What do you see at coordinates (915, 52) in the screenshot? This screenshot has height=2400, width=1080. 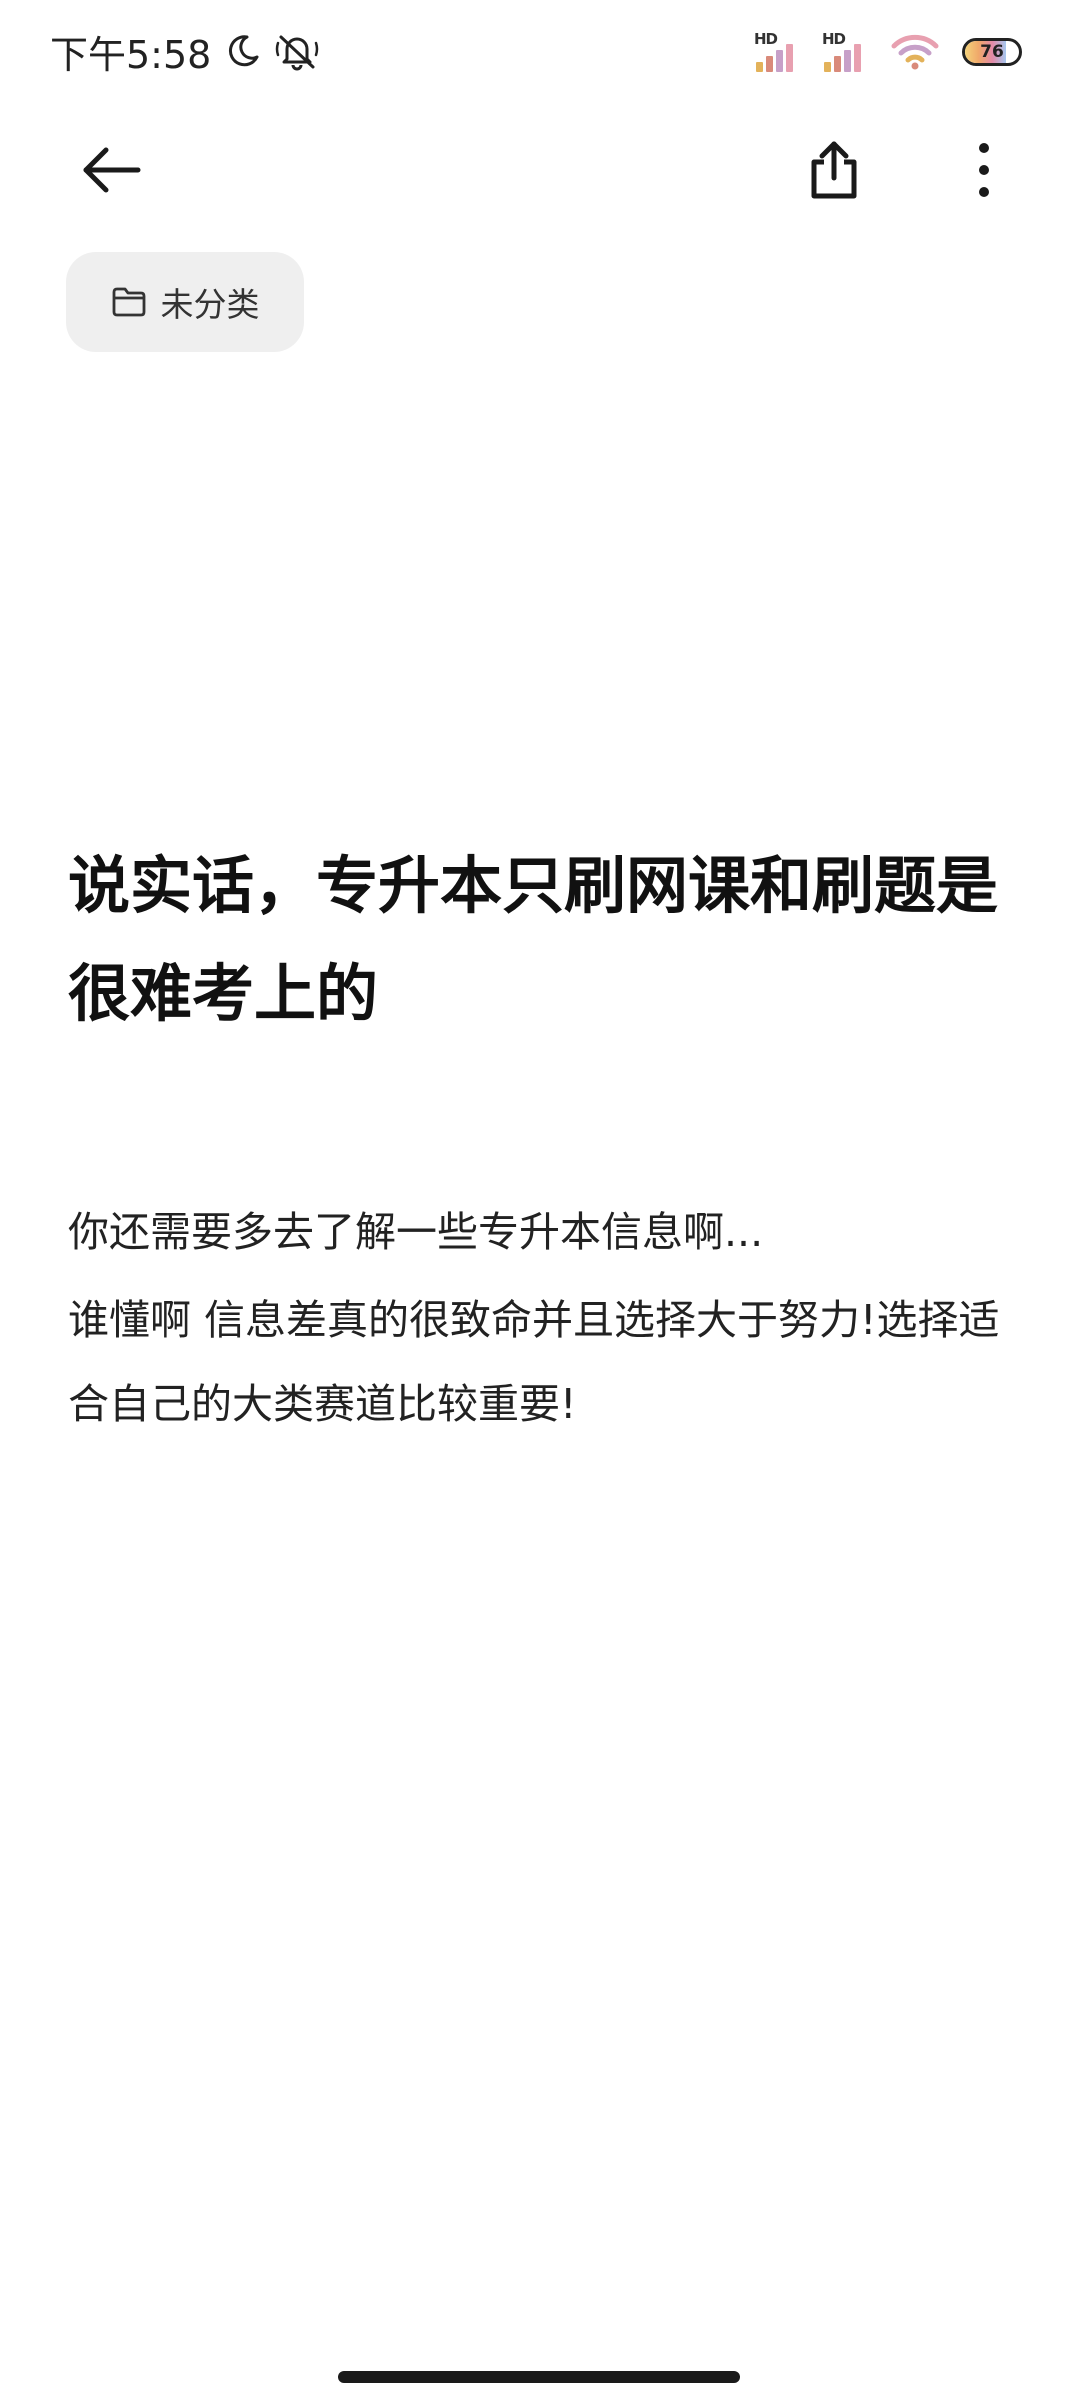 I see `wifi-icon` at bounding box center [915, 52].